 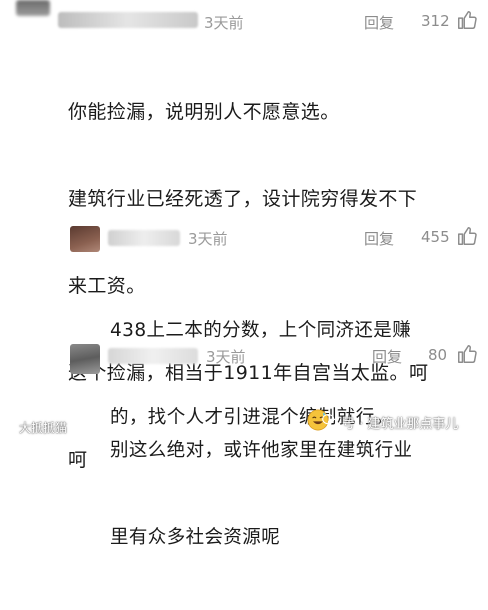 I want to click on comment-line: 438上二本的分数，上个同济还是赚, so click(x=261, y=330).